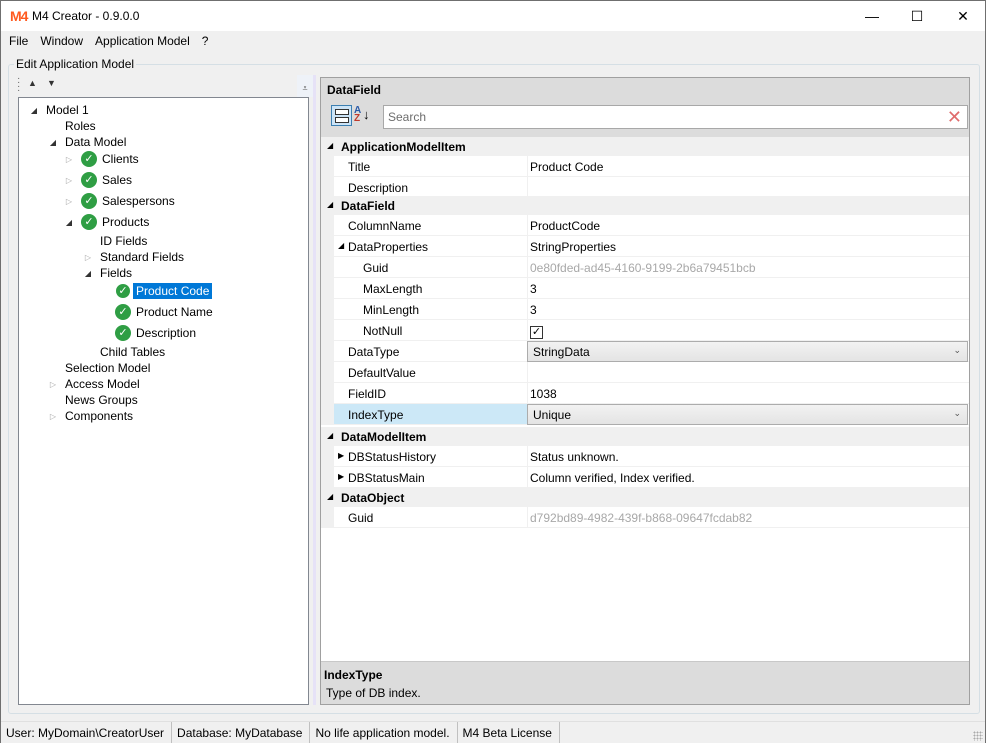  I want to click on property-row: IndexType Unique ⌄, so click(645, 414).